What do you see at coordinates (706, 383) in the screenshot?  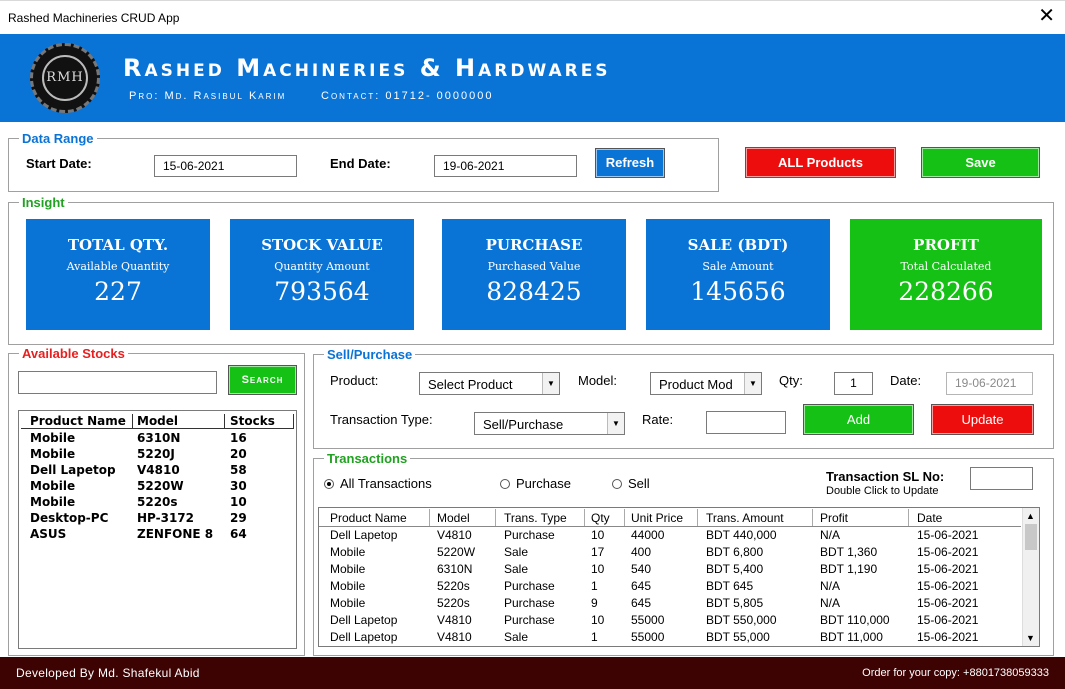 I see `model-select: Product Mod ▼` at bounding box center [706, 383].